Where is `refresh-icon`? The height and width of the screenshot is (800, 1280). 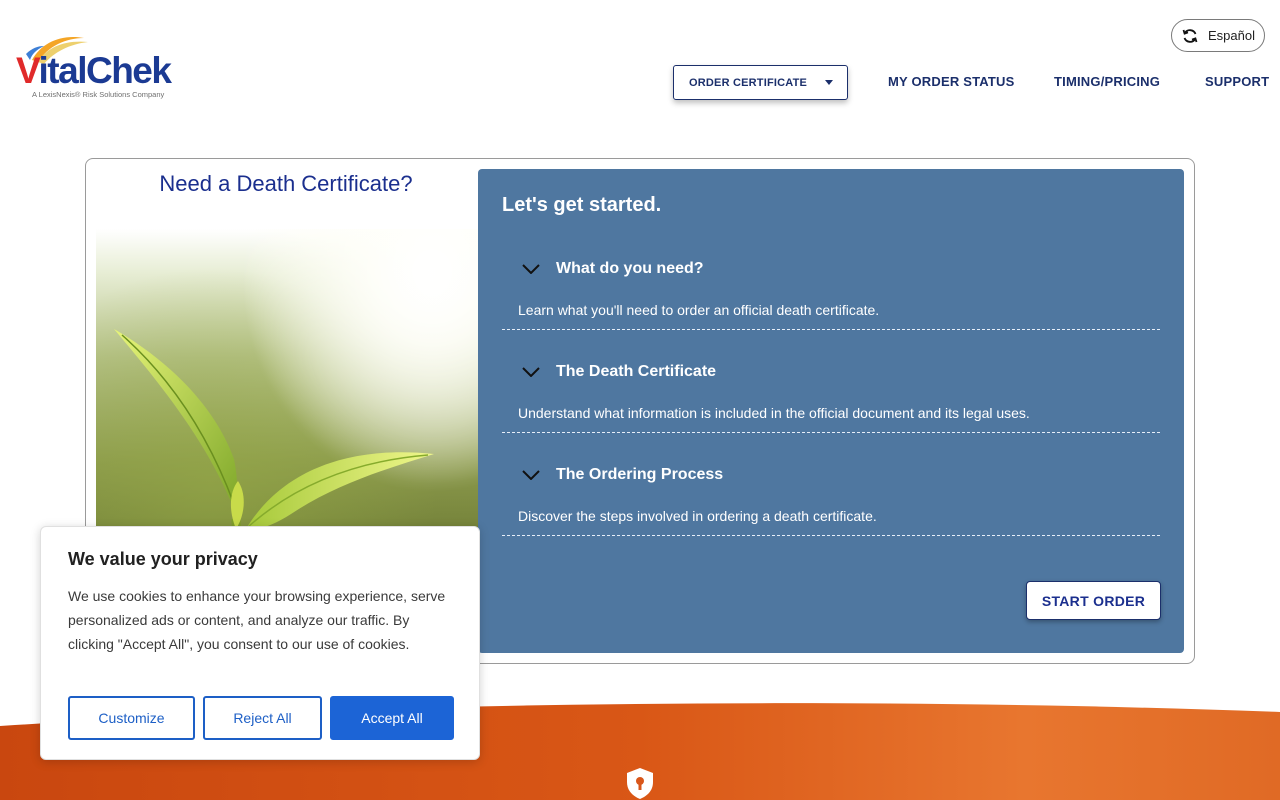
refresh-icon is located at coordinates (1190, 35).